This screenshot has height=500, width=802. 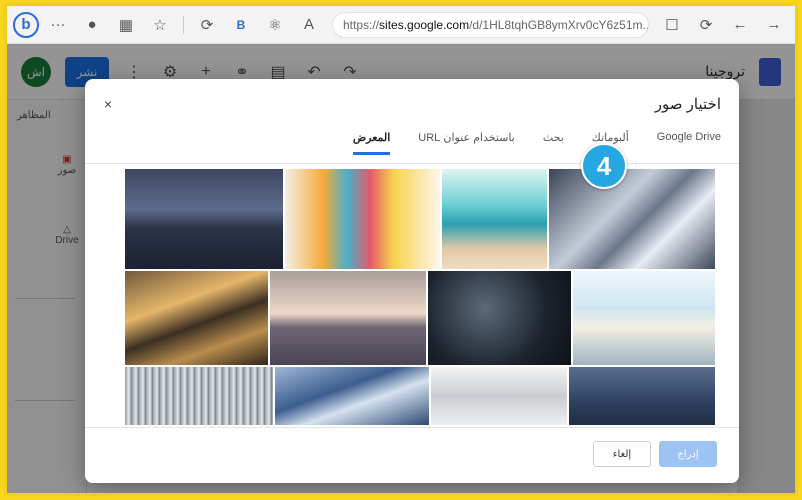 What do you see at coordinates (687, 104) in the screenshot?
I see `dialog-title: اختيار صور` at bounding box center [687, 104].